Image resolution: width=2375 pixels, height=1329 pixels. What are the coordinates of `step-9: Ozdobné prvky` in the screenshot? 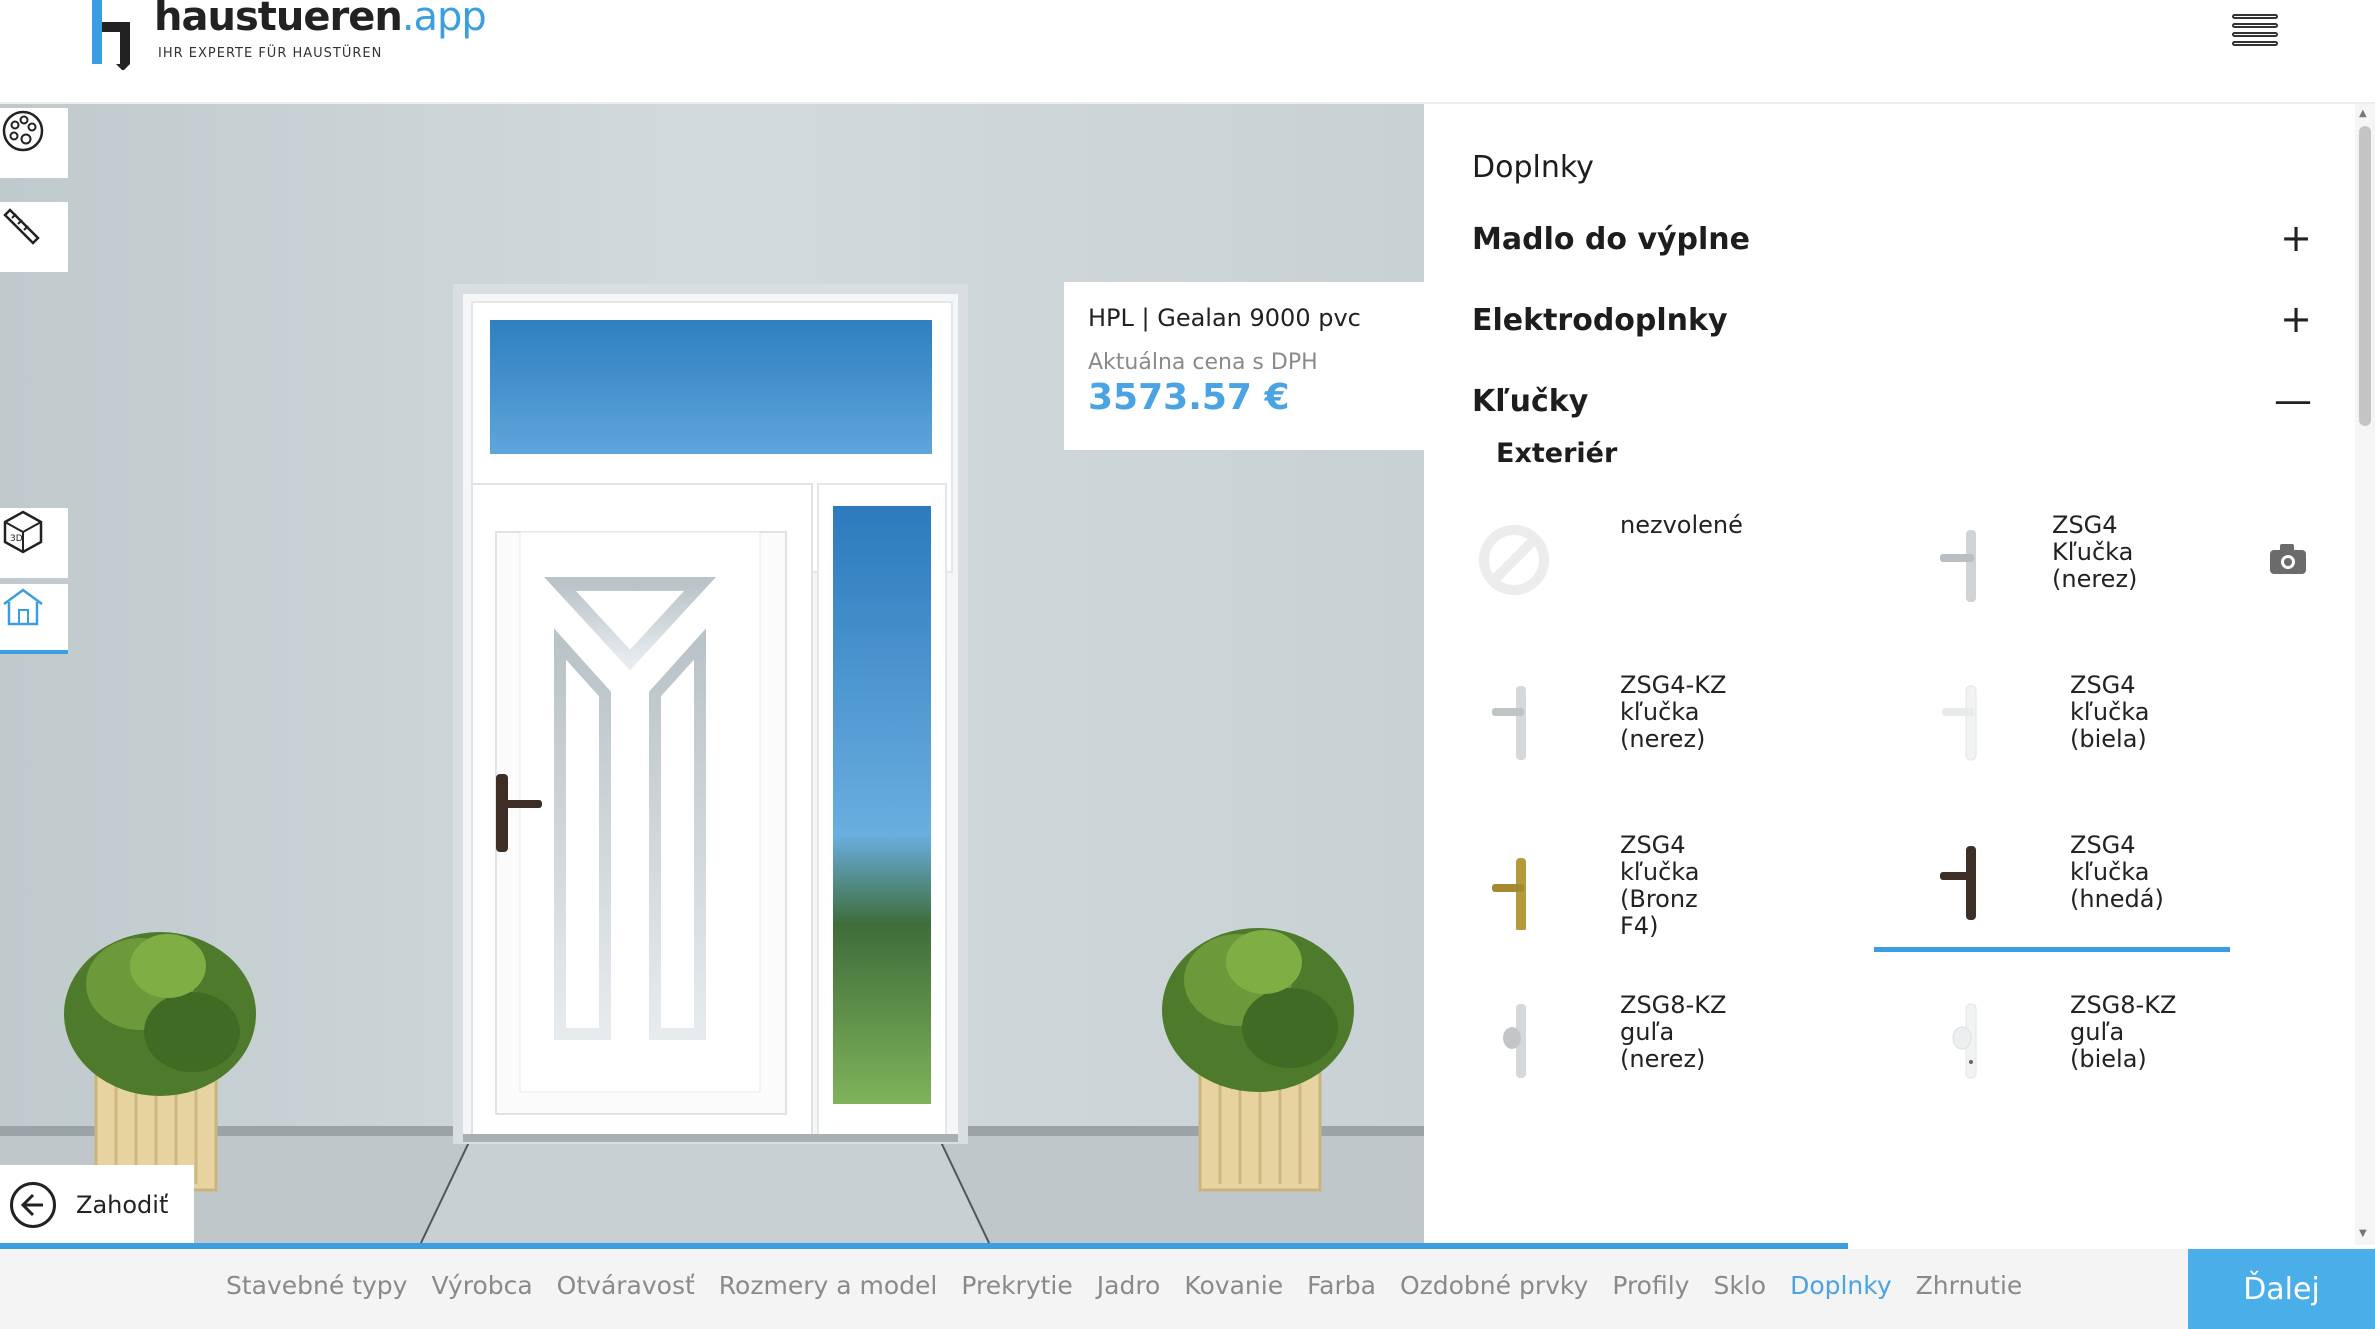 It's located at (1494, 1285).